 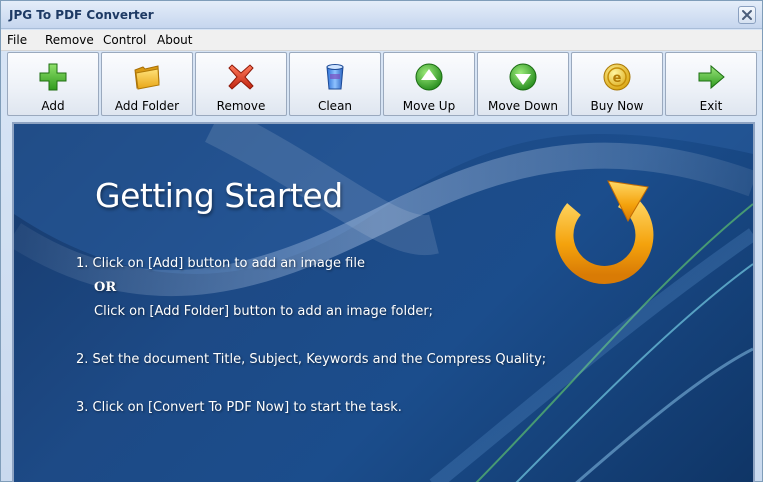 I want to click on svg-text: e, so click(x=617, y=78).